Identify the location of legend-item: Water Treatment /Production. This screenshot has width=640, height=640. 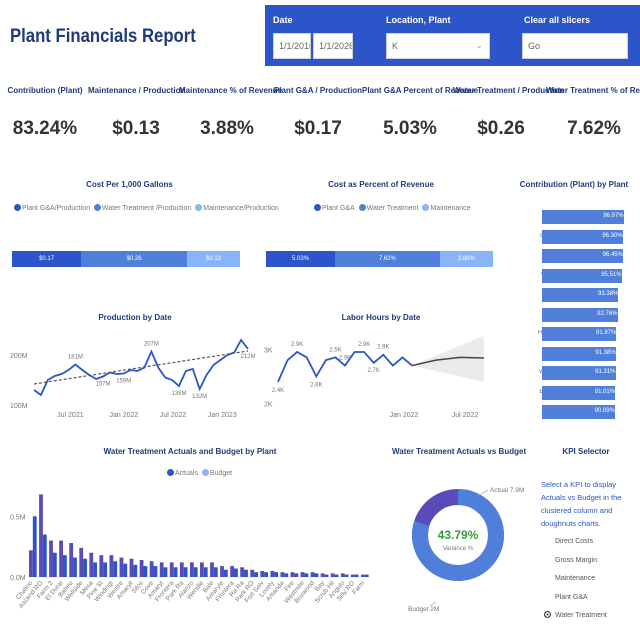
(142, 208).